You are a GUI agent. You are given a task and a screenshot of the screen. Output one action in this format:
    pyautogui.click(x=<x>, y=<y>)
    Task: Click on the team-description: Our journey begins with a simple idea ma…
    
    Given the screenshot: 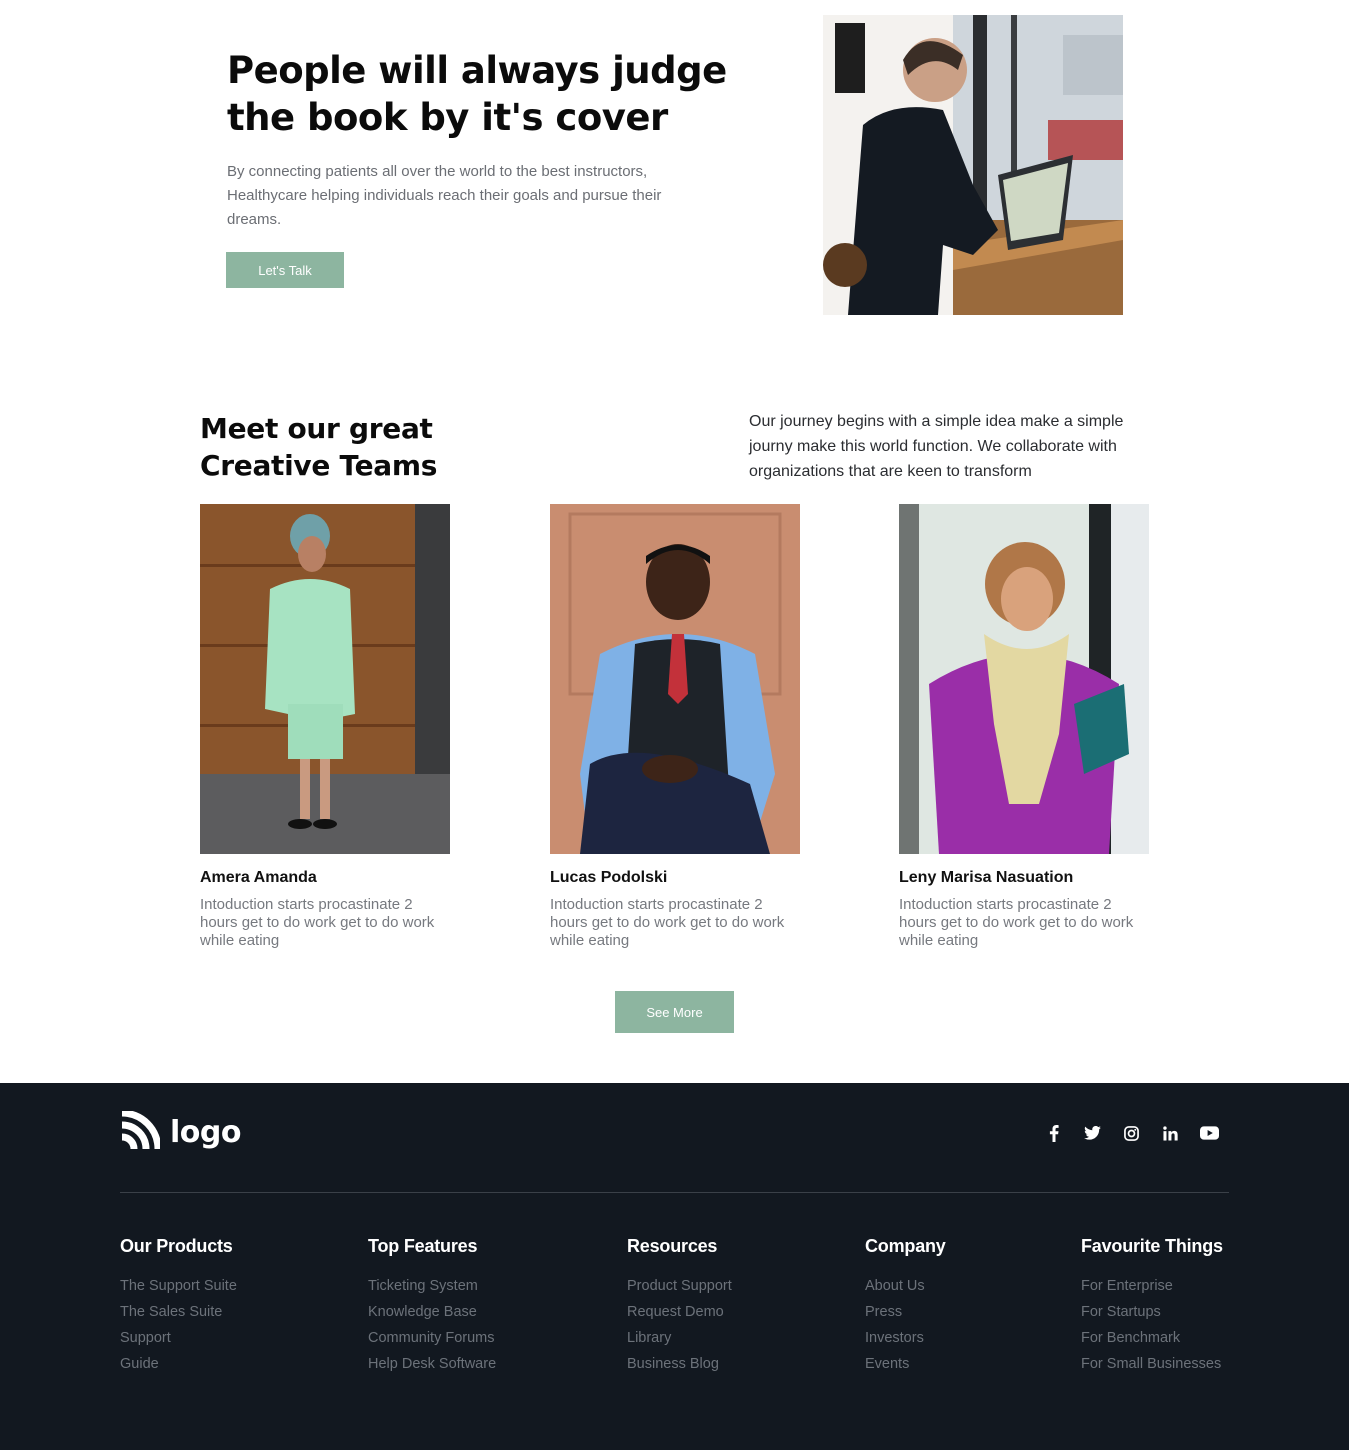 What is the action you would take?
    pyautogui.click(x=936, y=446)
    